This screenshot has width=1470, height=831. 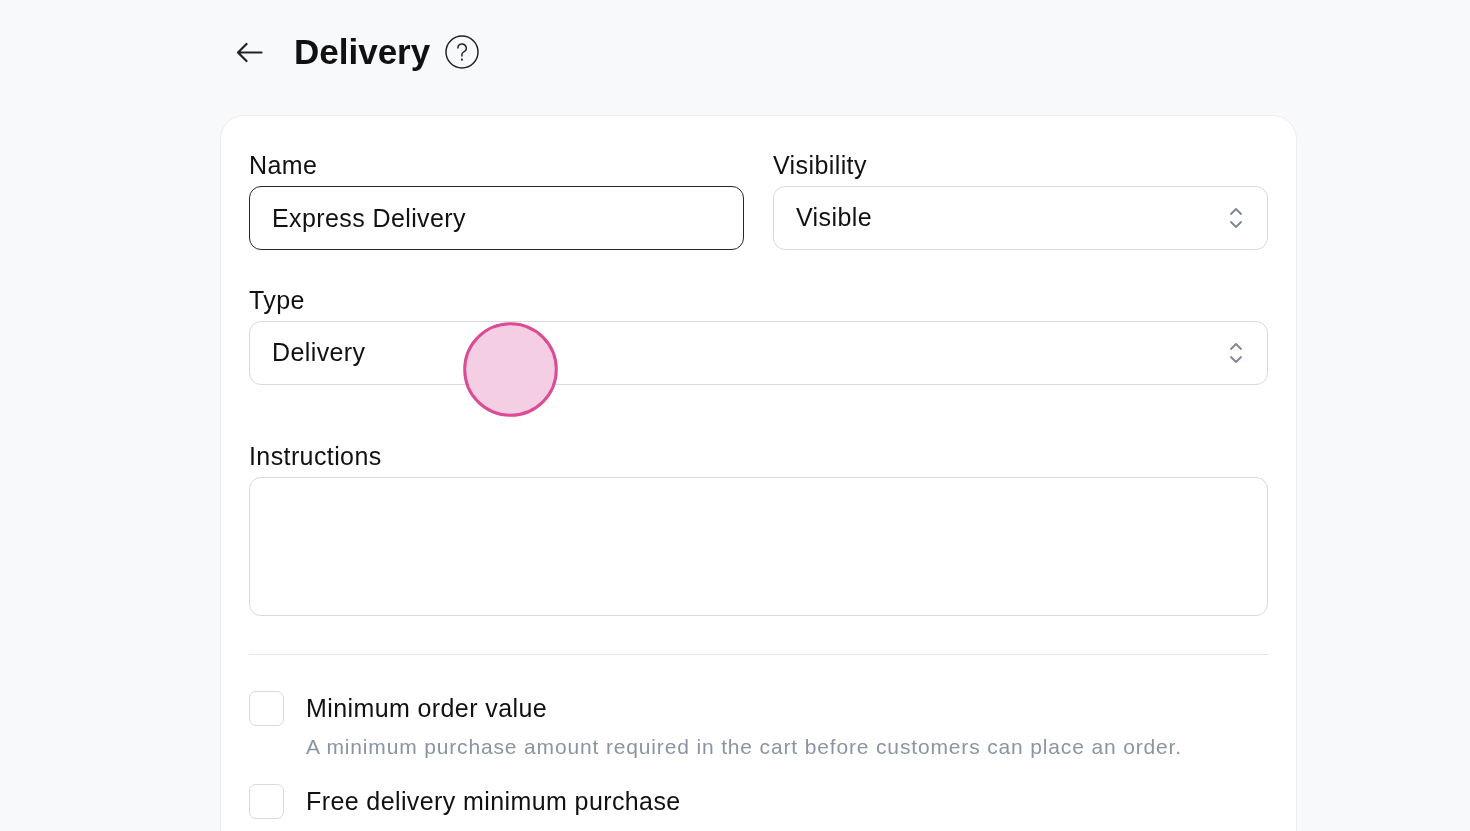 What do you see at coordinates (462, 52) in the screenshot?
I see `help-icon` at bounding box center [462, 52].